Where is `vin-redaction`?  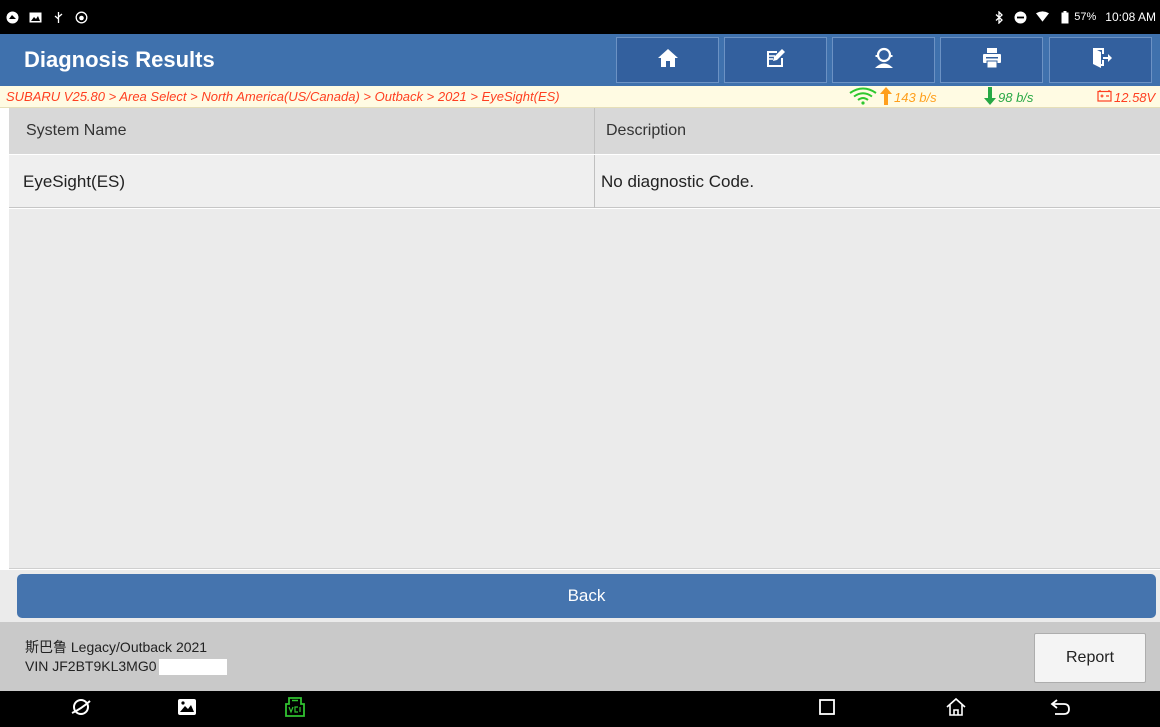 vin-redaction is located at coordinates (192, 667).